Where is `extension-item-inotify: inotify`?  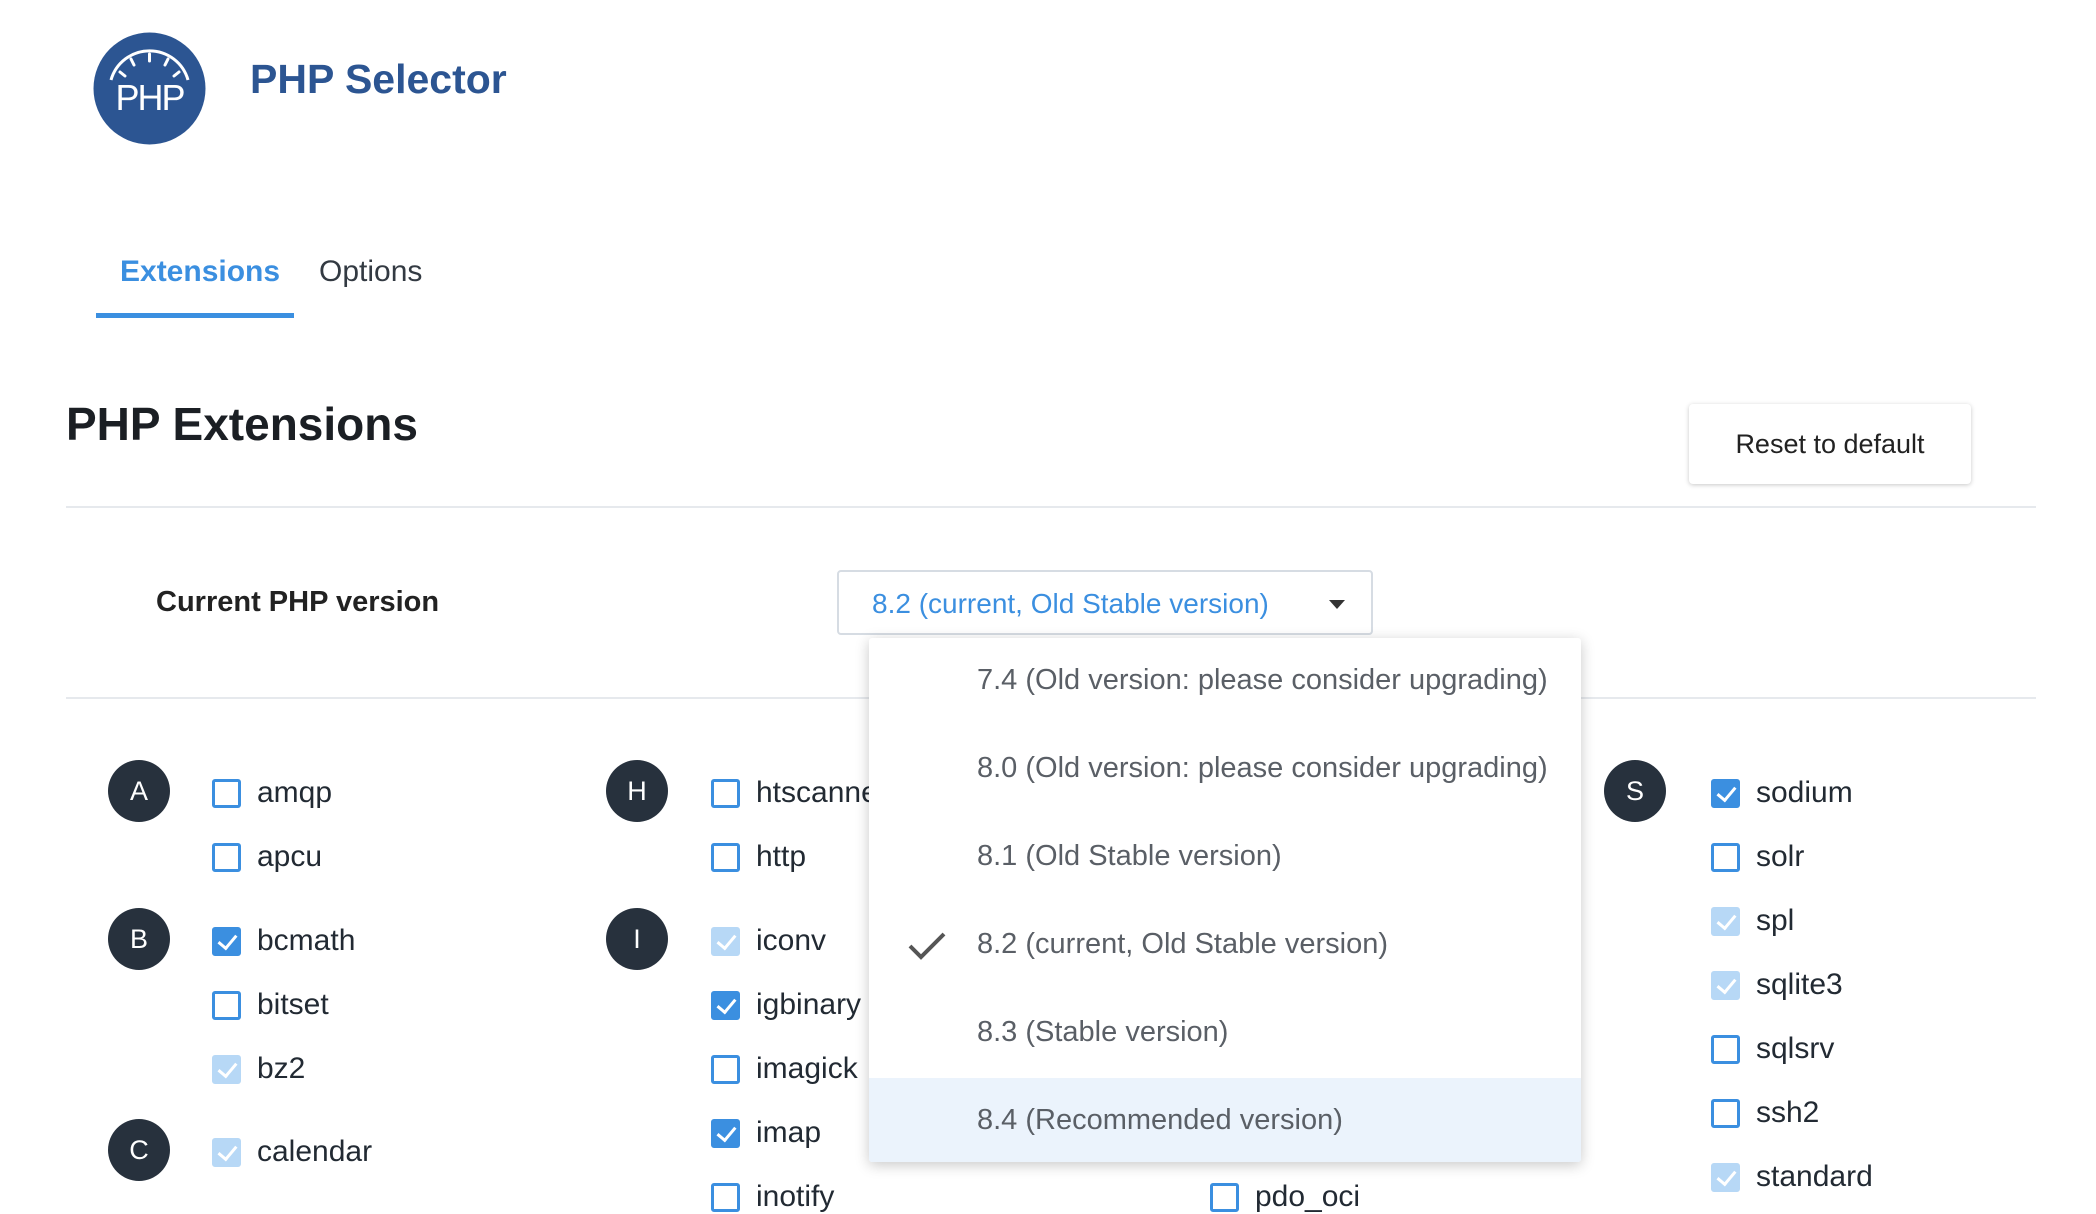
extension-item-inotify: inotify is located at coordinates (772, 1197).